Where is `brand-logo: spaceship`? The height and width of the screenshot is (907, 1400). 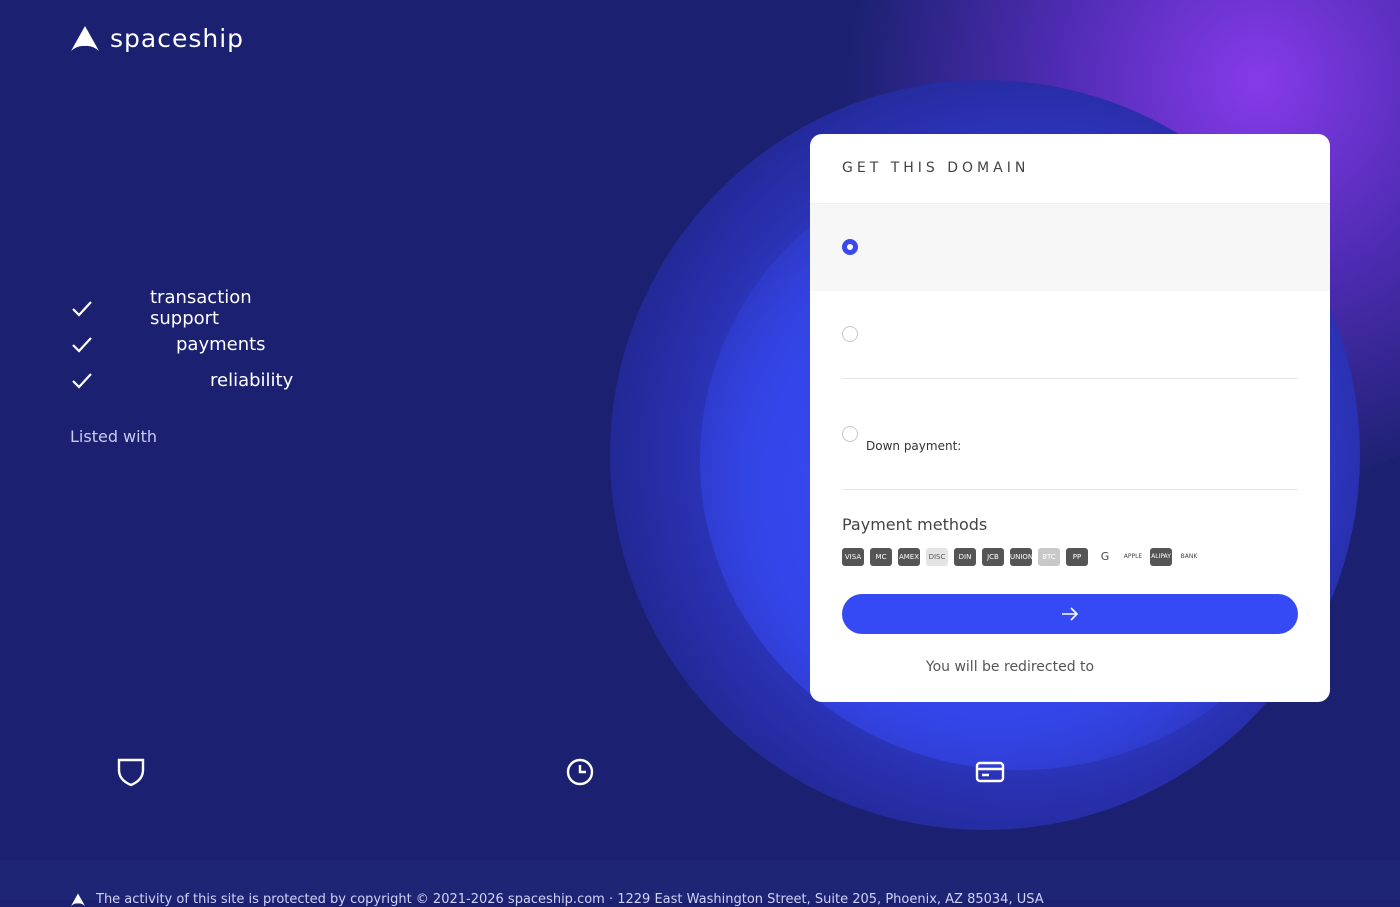
brand-logo: spaceship is located at coordinates (157, 38).